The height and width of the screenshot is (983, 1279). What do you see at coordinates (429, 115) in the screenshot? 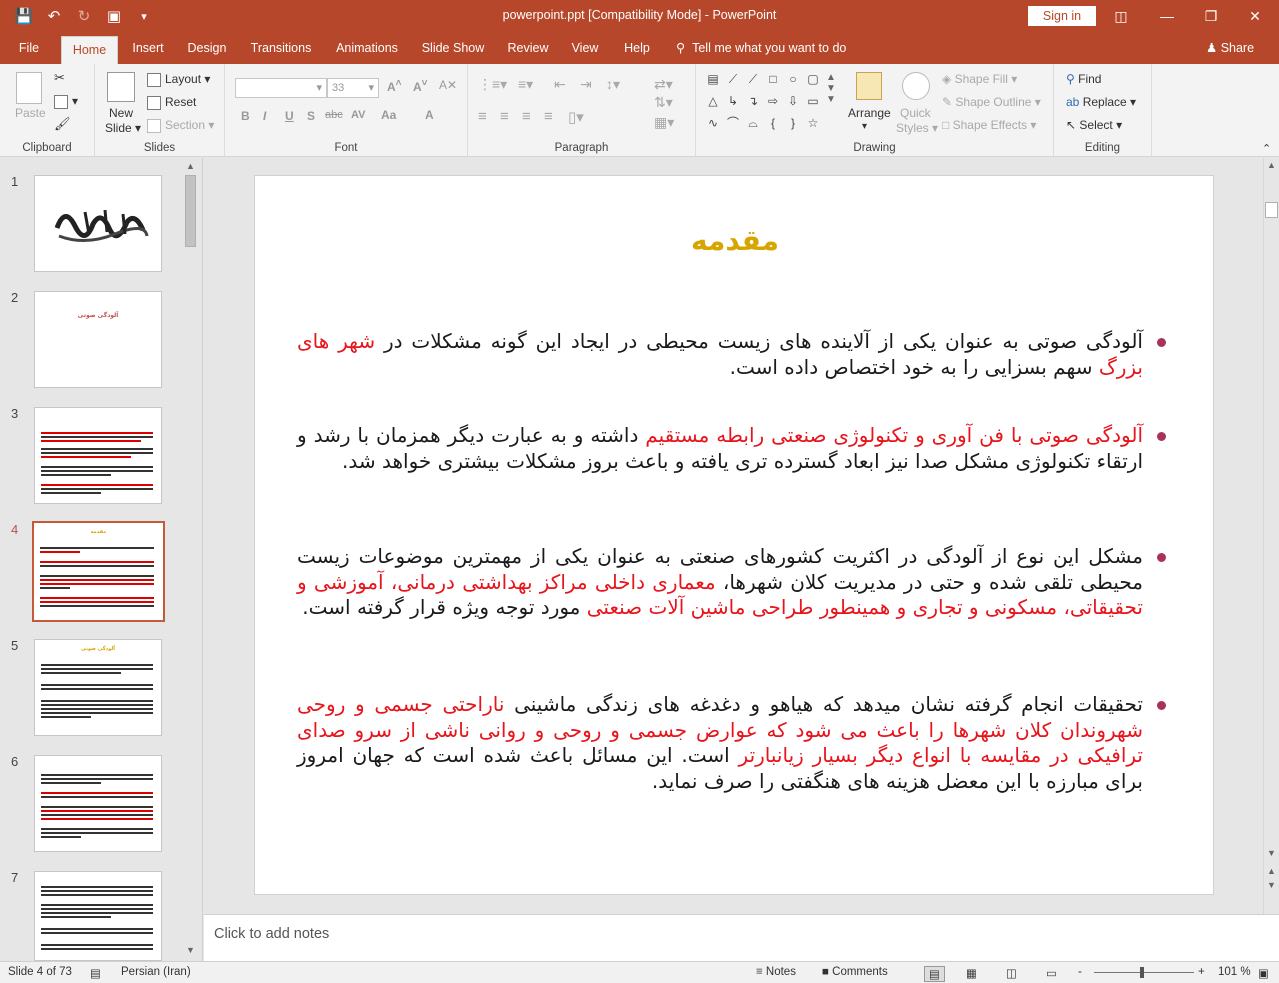
I see `font-color-button: A` at bounding box center [429, 115].